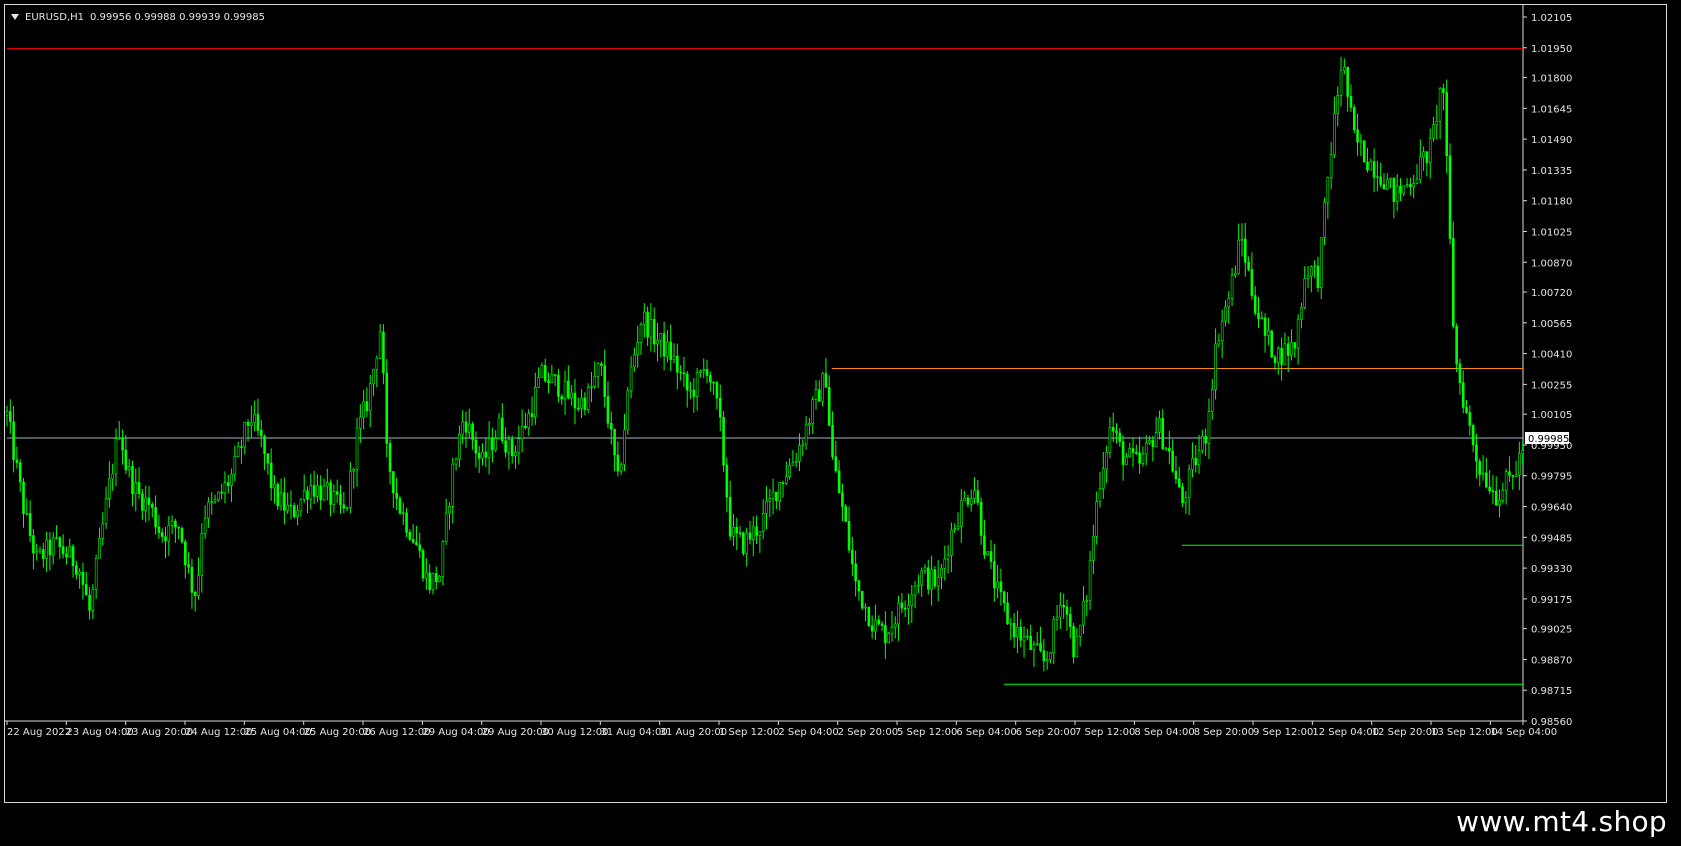 Image resolution: width=1681 pixels, height=846 pixels. What do you see at coordinates (1405, 732) in the screenshot?
I see `time-tick-label: 12 Sep 20:00` at bounding box center [1405, 732].